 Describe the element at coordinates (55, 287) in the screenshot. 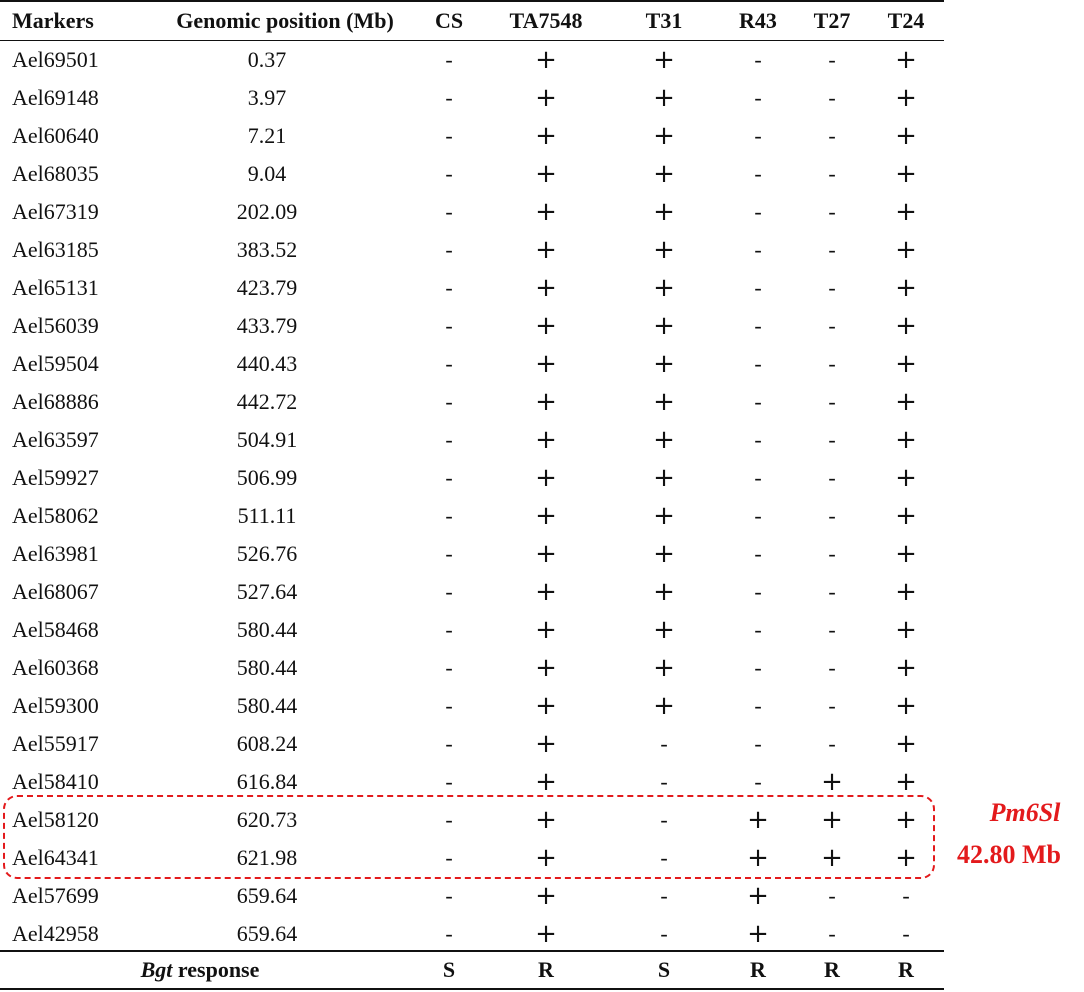

I see `cell-marker: Ael65131` at that location.